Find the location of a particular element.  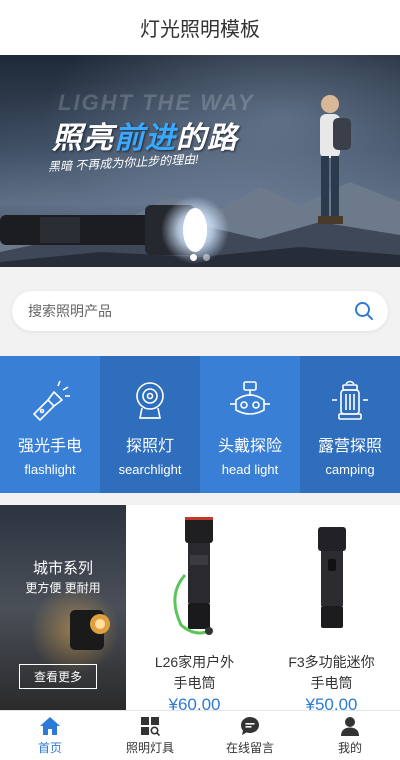

search-section is located at coordinates (200, 310).